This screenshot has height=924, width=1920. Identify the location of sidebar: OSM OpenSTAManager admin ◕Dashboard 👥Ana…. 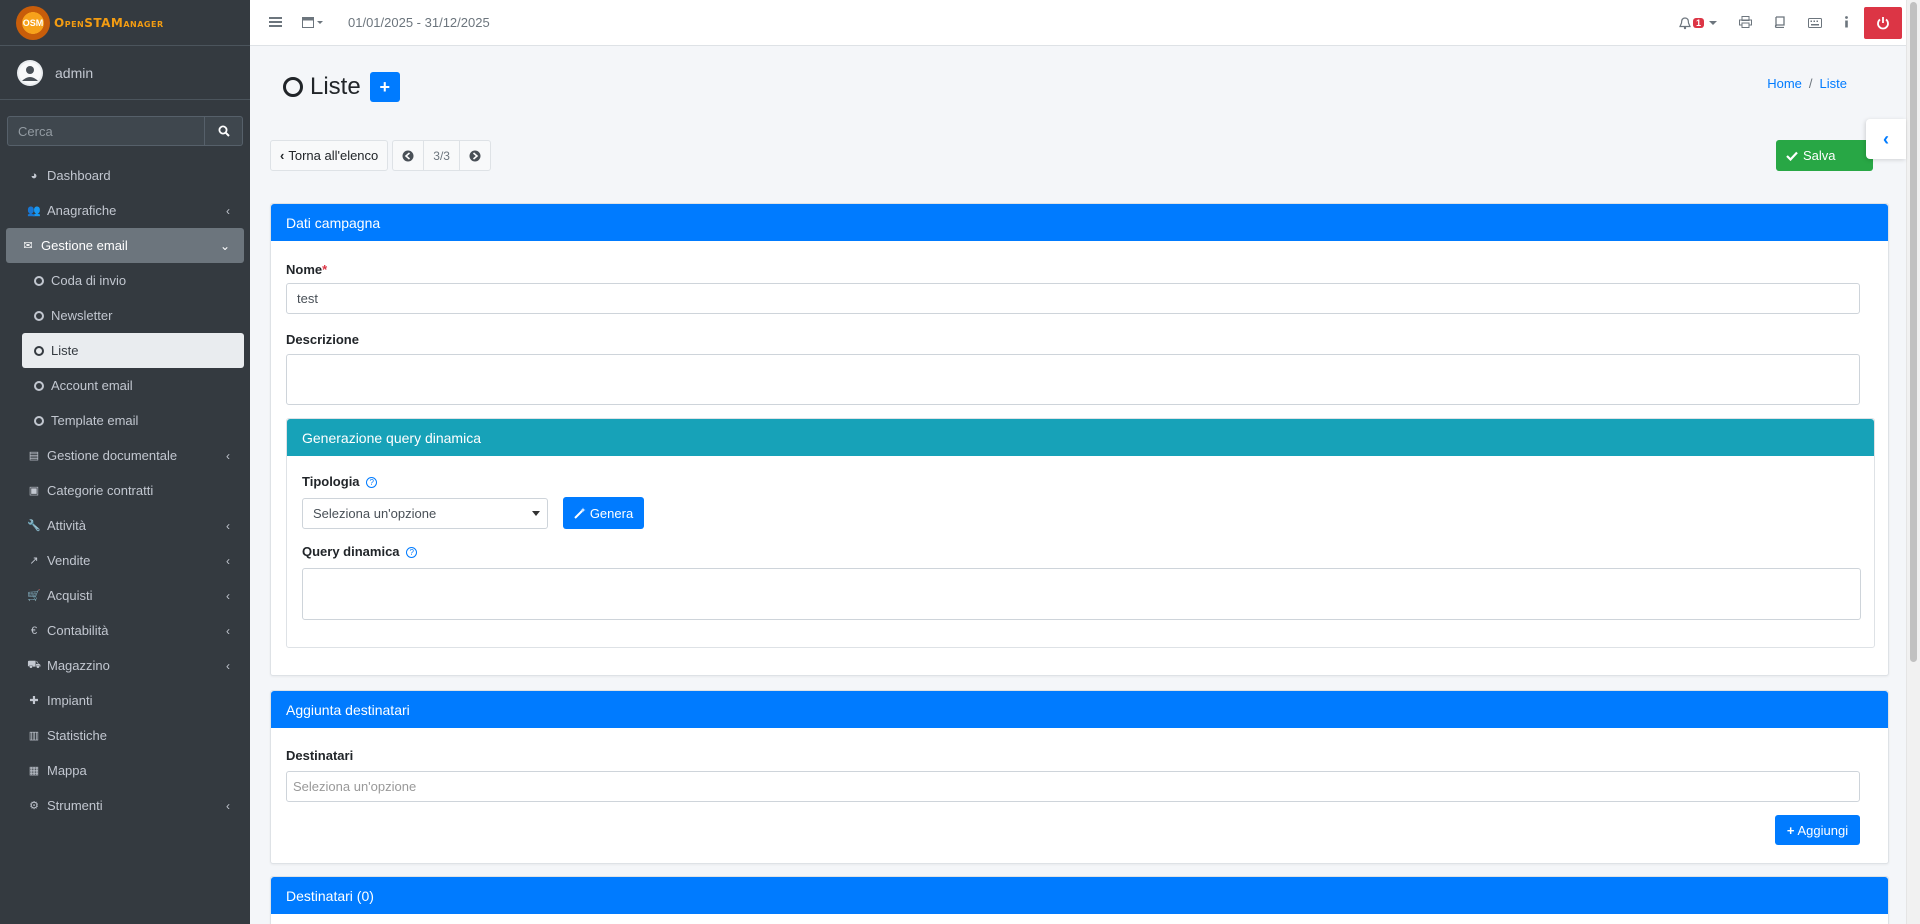
(125, 462).